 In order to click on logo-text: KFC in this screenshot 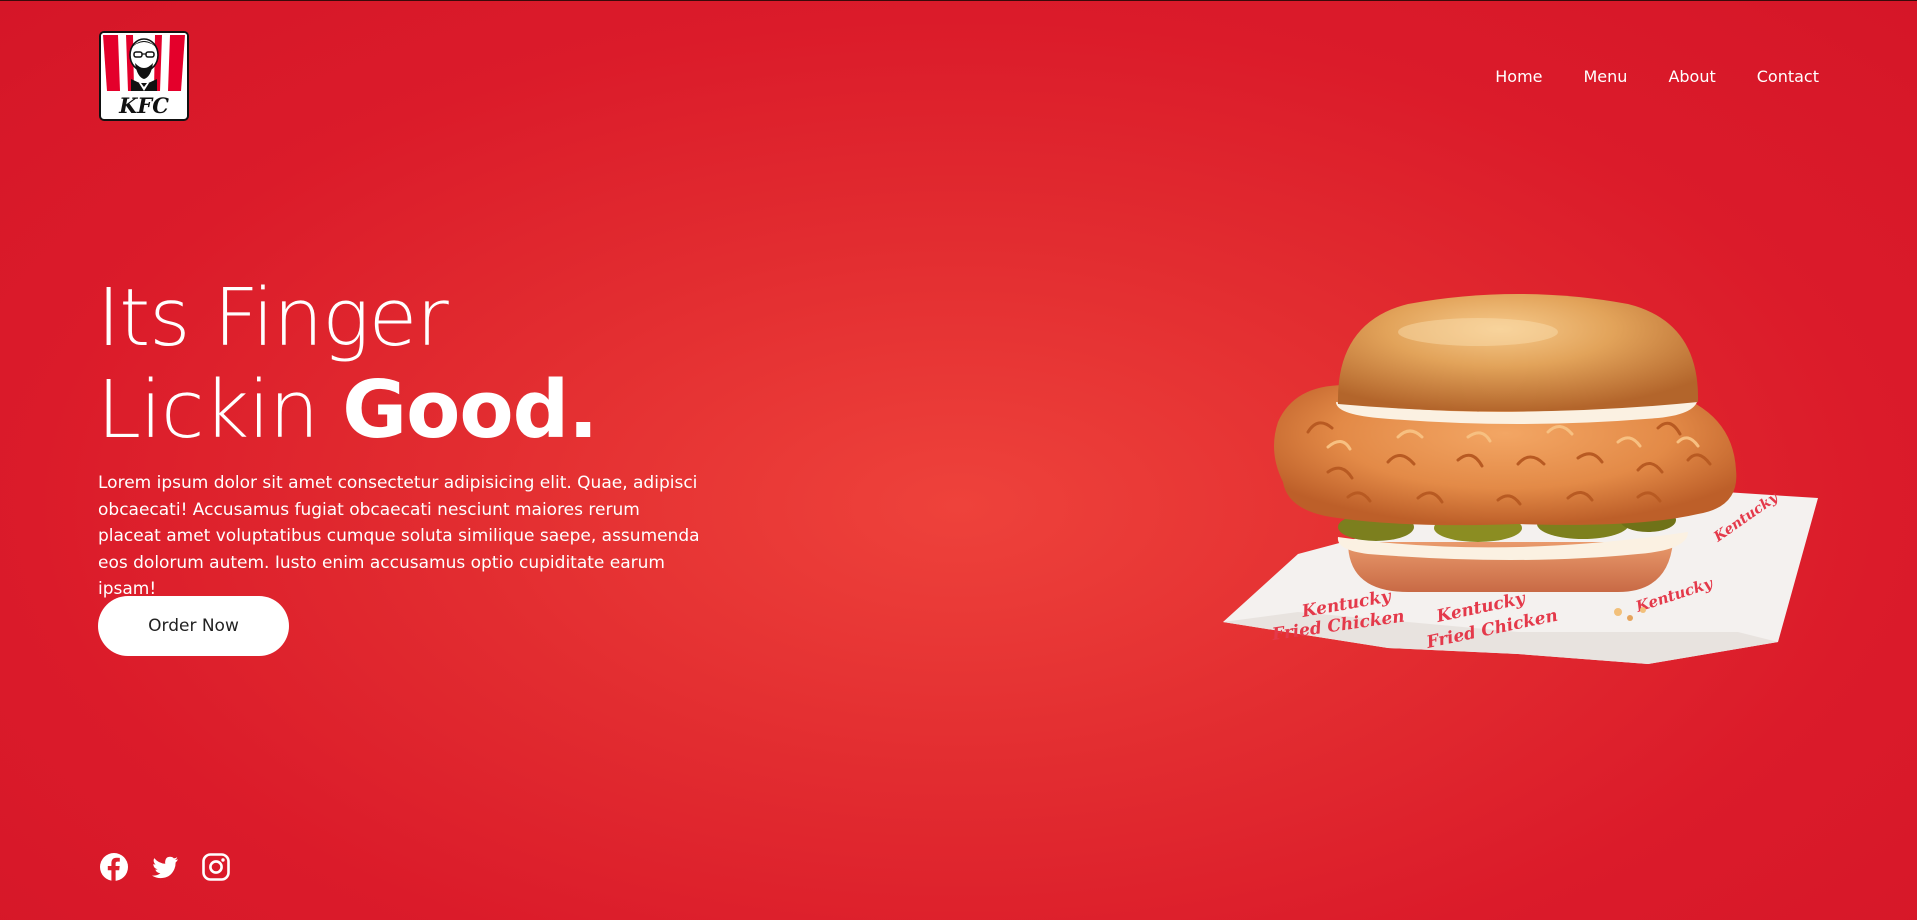, I will do `click(144, 105)`.